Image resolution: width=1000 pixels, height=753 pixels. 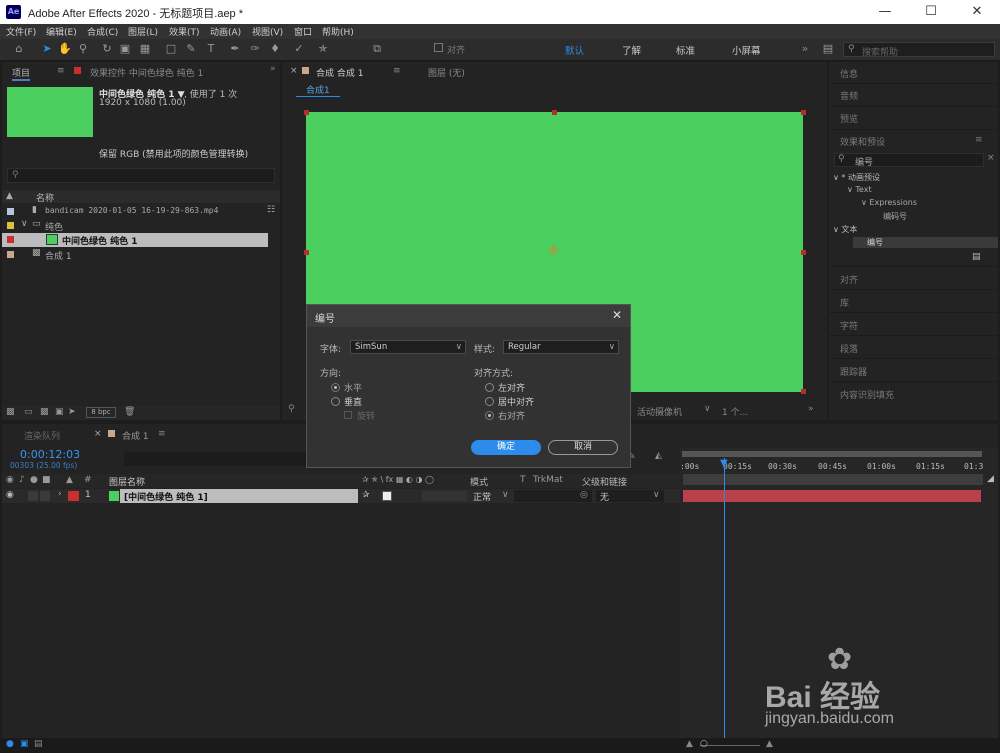 I want to click on playhead-line, so click(x=724, y=598).